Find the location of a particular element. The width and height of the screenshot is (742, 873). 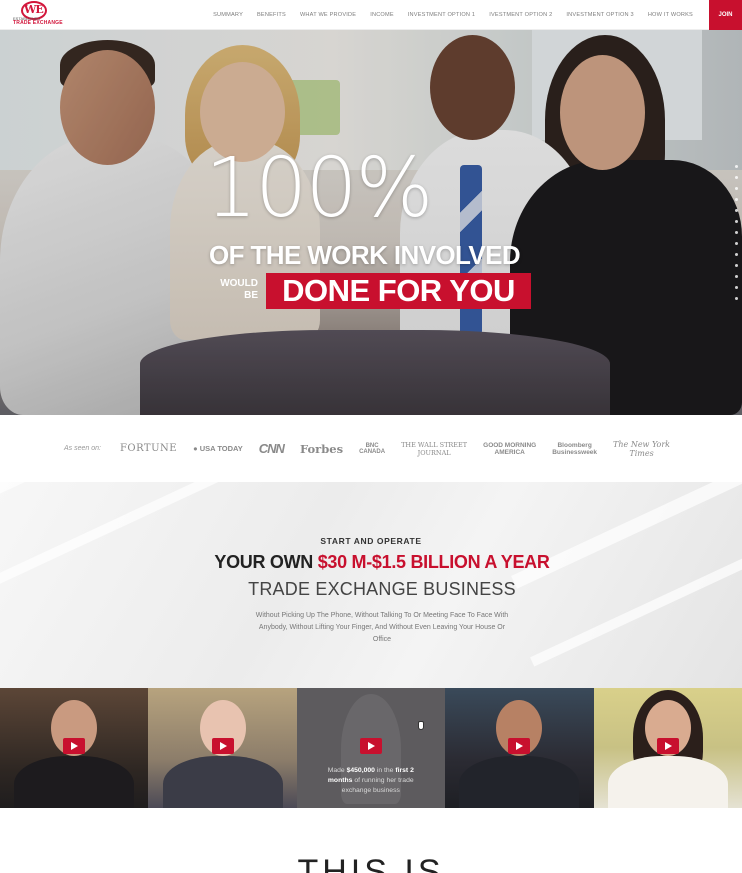

nav-item-investment-option-3: INVESTMENT OPTION 3 is located at coordinates (599, 15).